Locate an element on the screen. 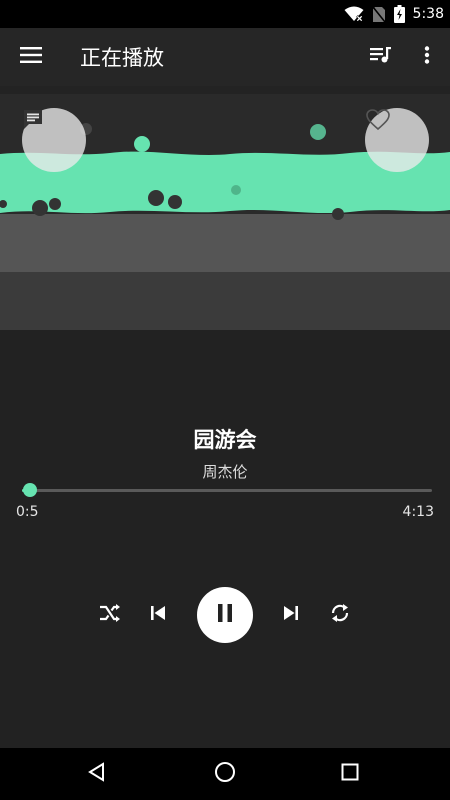 The image size is (450, 800). app-bar: 正在播放 is located at coordinates (225, 57).